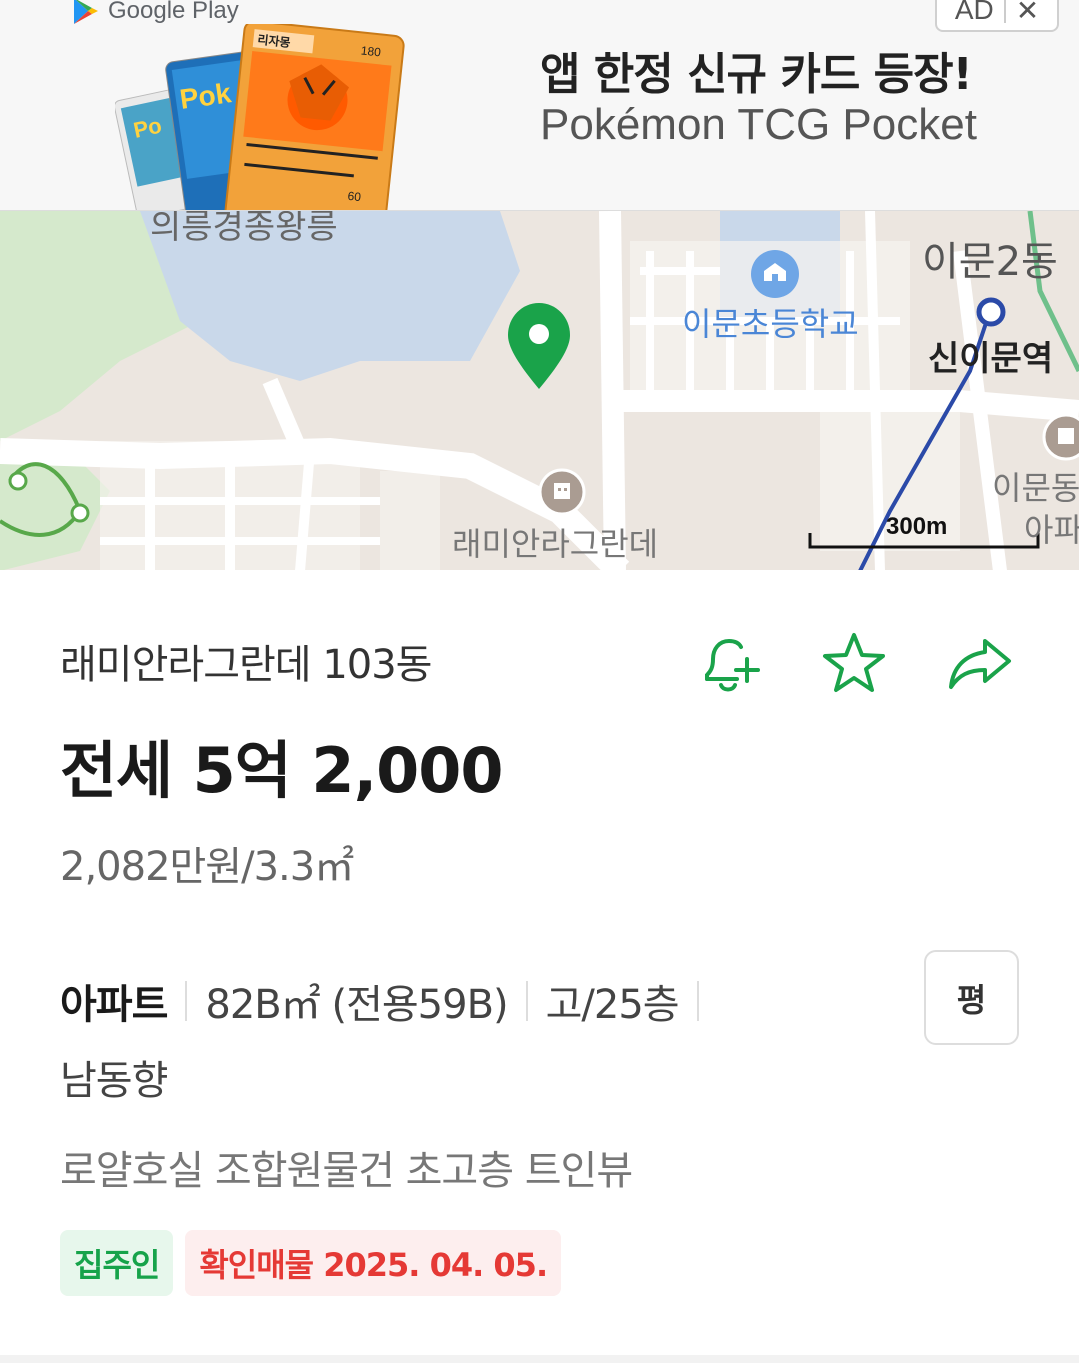 This screenshot has height=1363, width=1079. I want to click on google-play-label: Google Play, so click(173, 12).